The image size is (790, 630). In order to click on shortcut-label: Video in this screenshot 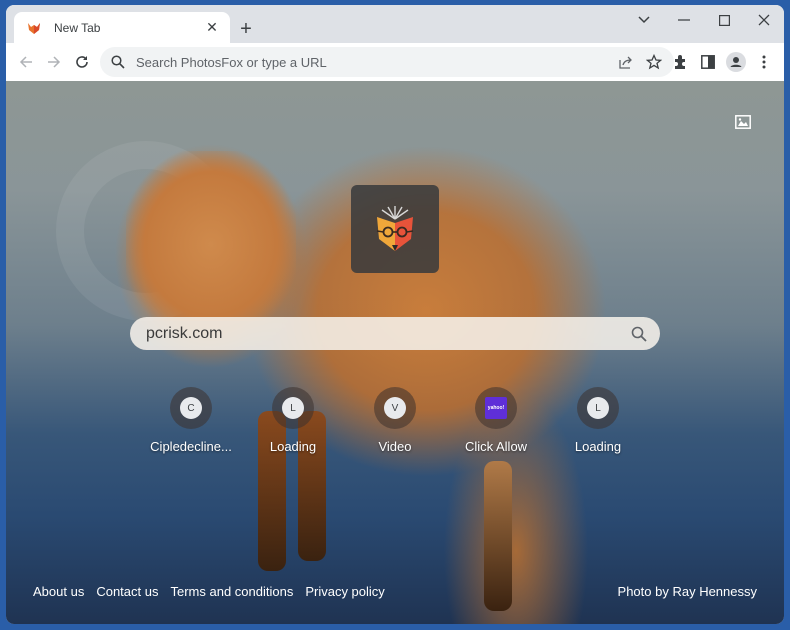, I will do `click(395, 446)`.